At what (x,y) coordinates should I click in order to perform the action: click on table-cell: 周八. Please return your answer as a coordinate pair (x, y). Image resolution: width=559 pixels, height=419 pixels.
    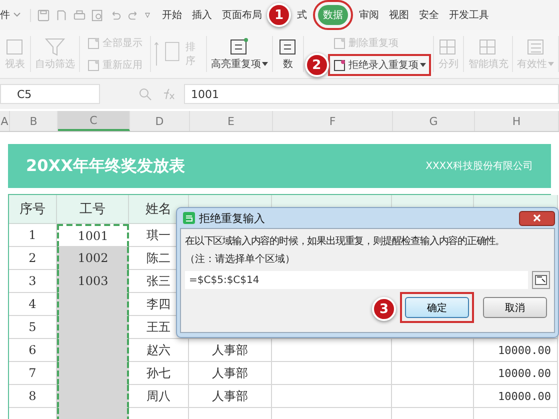
    Looking at the image, I should click on (159, 396).